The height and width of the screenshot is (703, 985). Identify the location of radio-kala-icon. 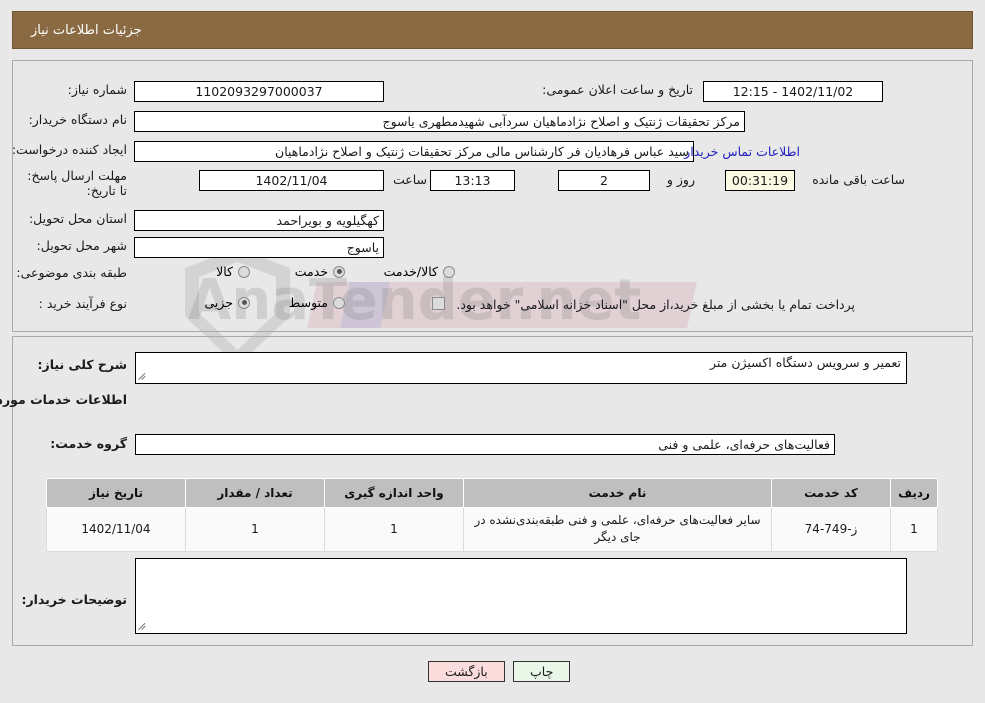
(244, 271).